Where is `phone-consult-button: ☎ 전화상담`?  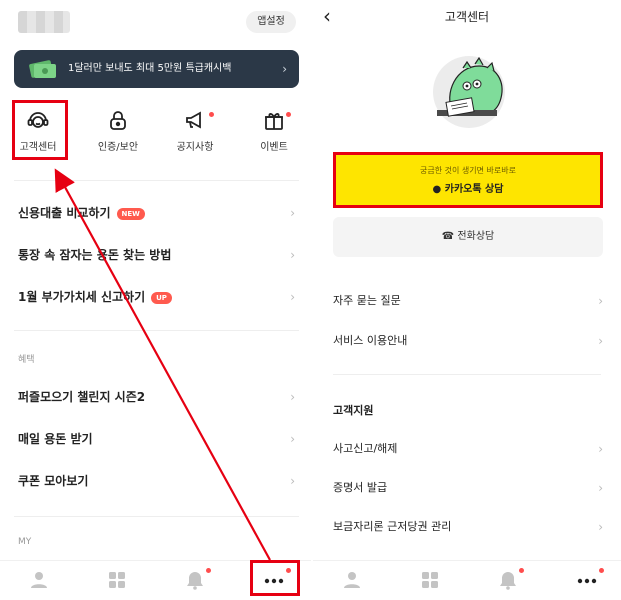 phone-consult-button: ☎ 전화상담 is located at coordinates (468, 237).